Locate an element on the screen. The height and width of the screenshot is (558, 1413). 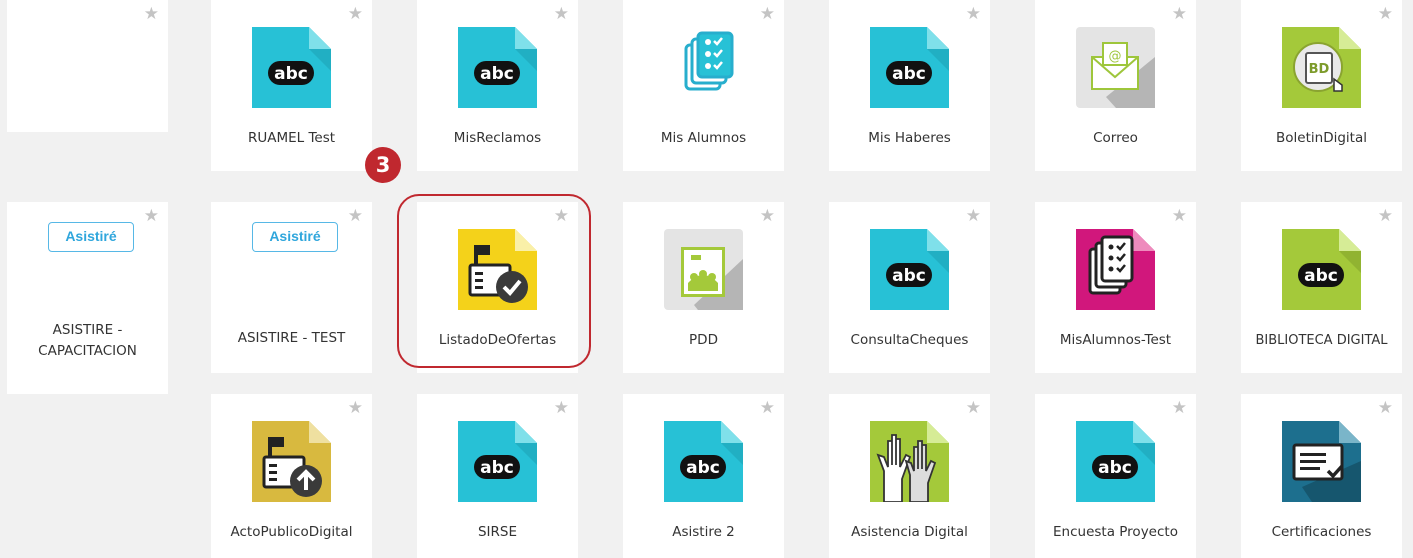
upload-id-icon is located at coordinates (291, 461).